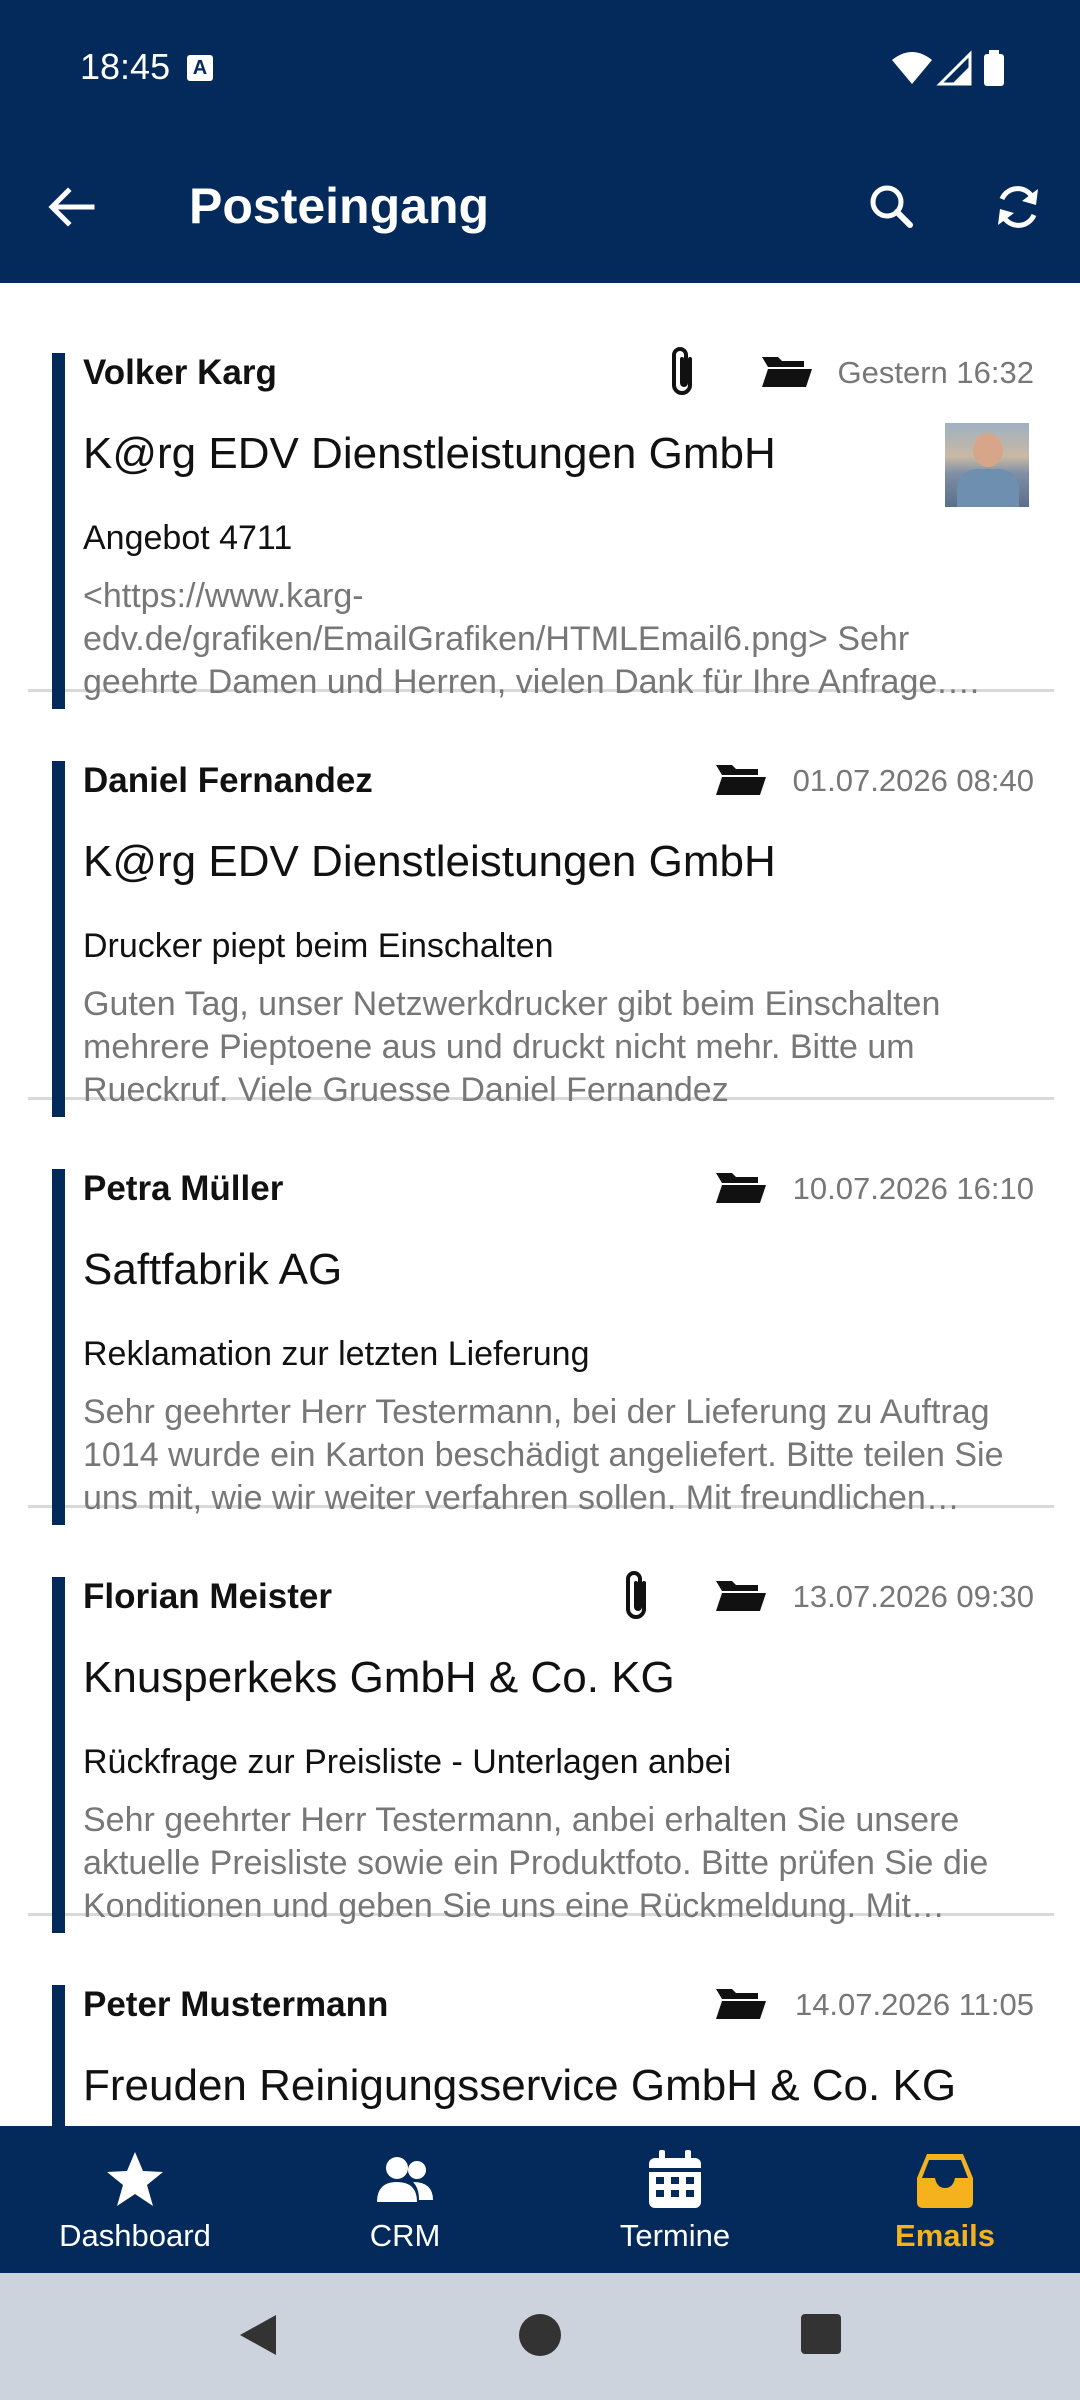  Describe the element at coordinates (892, 207) in the screenshot. I see `search-icon` at that location.